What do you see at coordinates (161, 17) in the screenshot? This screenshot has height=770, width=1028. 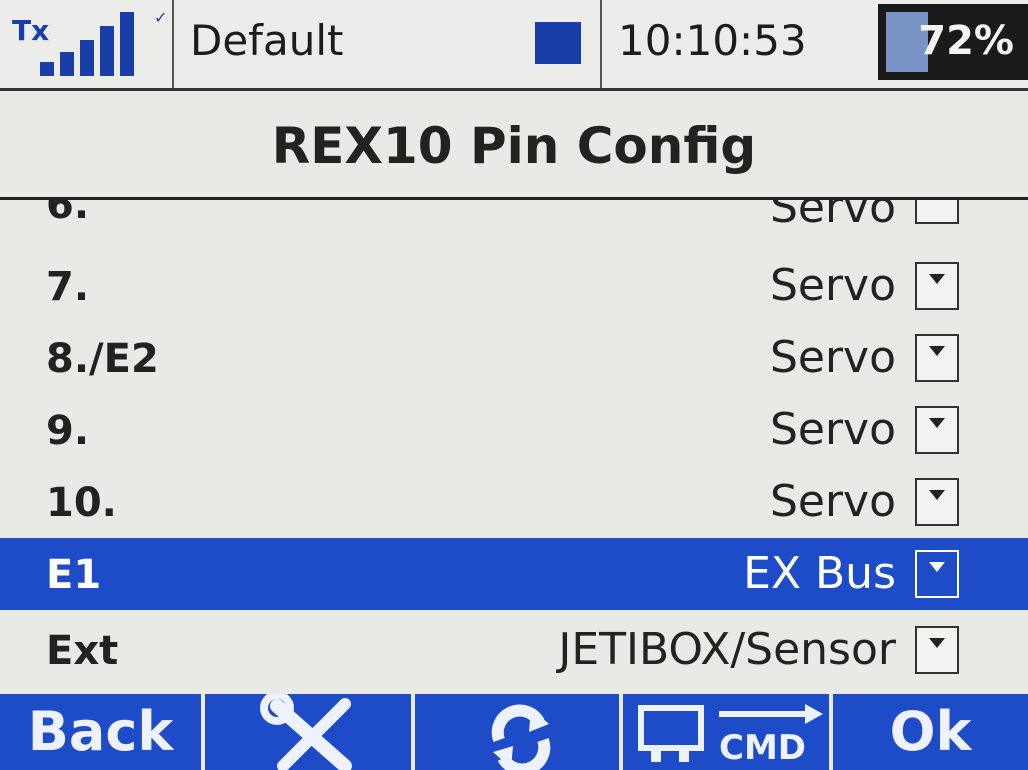 I see `checkmark-icon: ✓` at bounding box center [161, 17].